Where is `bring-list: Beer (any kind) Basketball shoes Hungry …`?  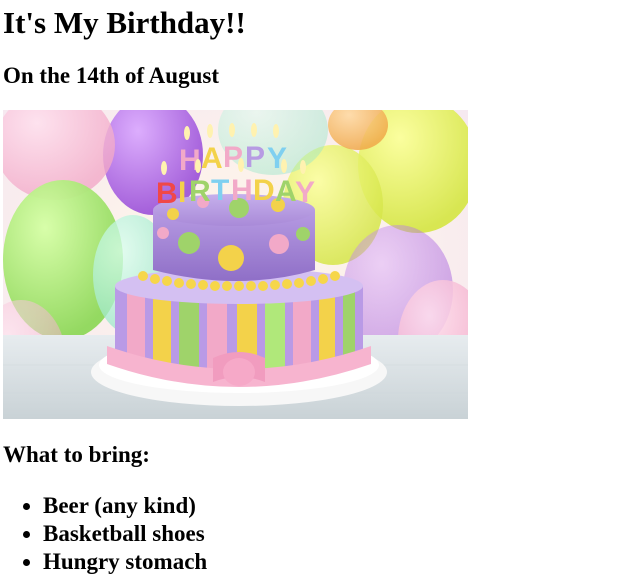 bring-list: Beer (any kind) Basketball shoes Hungry … is located at coordinates (103, 534).